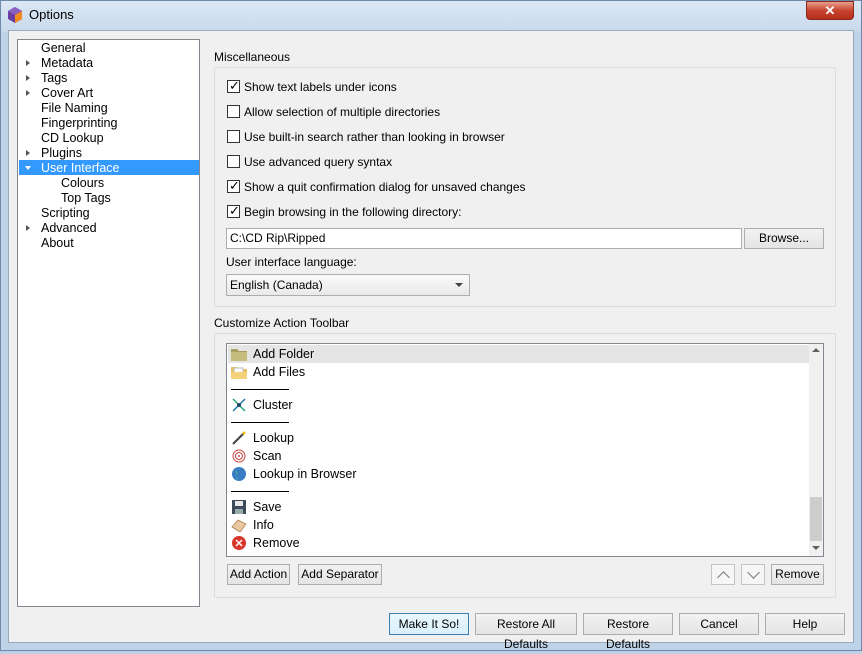 The width and height of the screenshot is (862, 654). Describe the element at coordinates (816, 548) in the screenshot. I see `scroll-down-arrow-icon` at that location.